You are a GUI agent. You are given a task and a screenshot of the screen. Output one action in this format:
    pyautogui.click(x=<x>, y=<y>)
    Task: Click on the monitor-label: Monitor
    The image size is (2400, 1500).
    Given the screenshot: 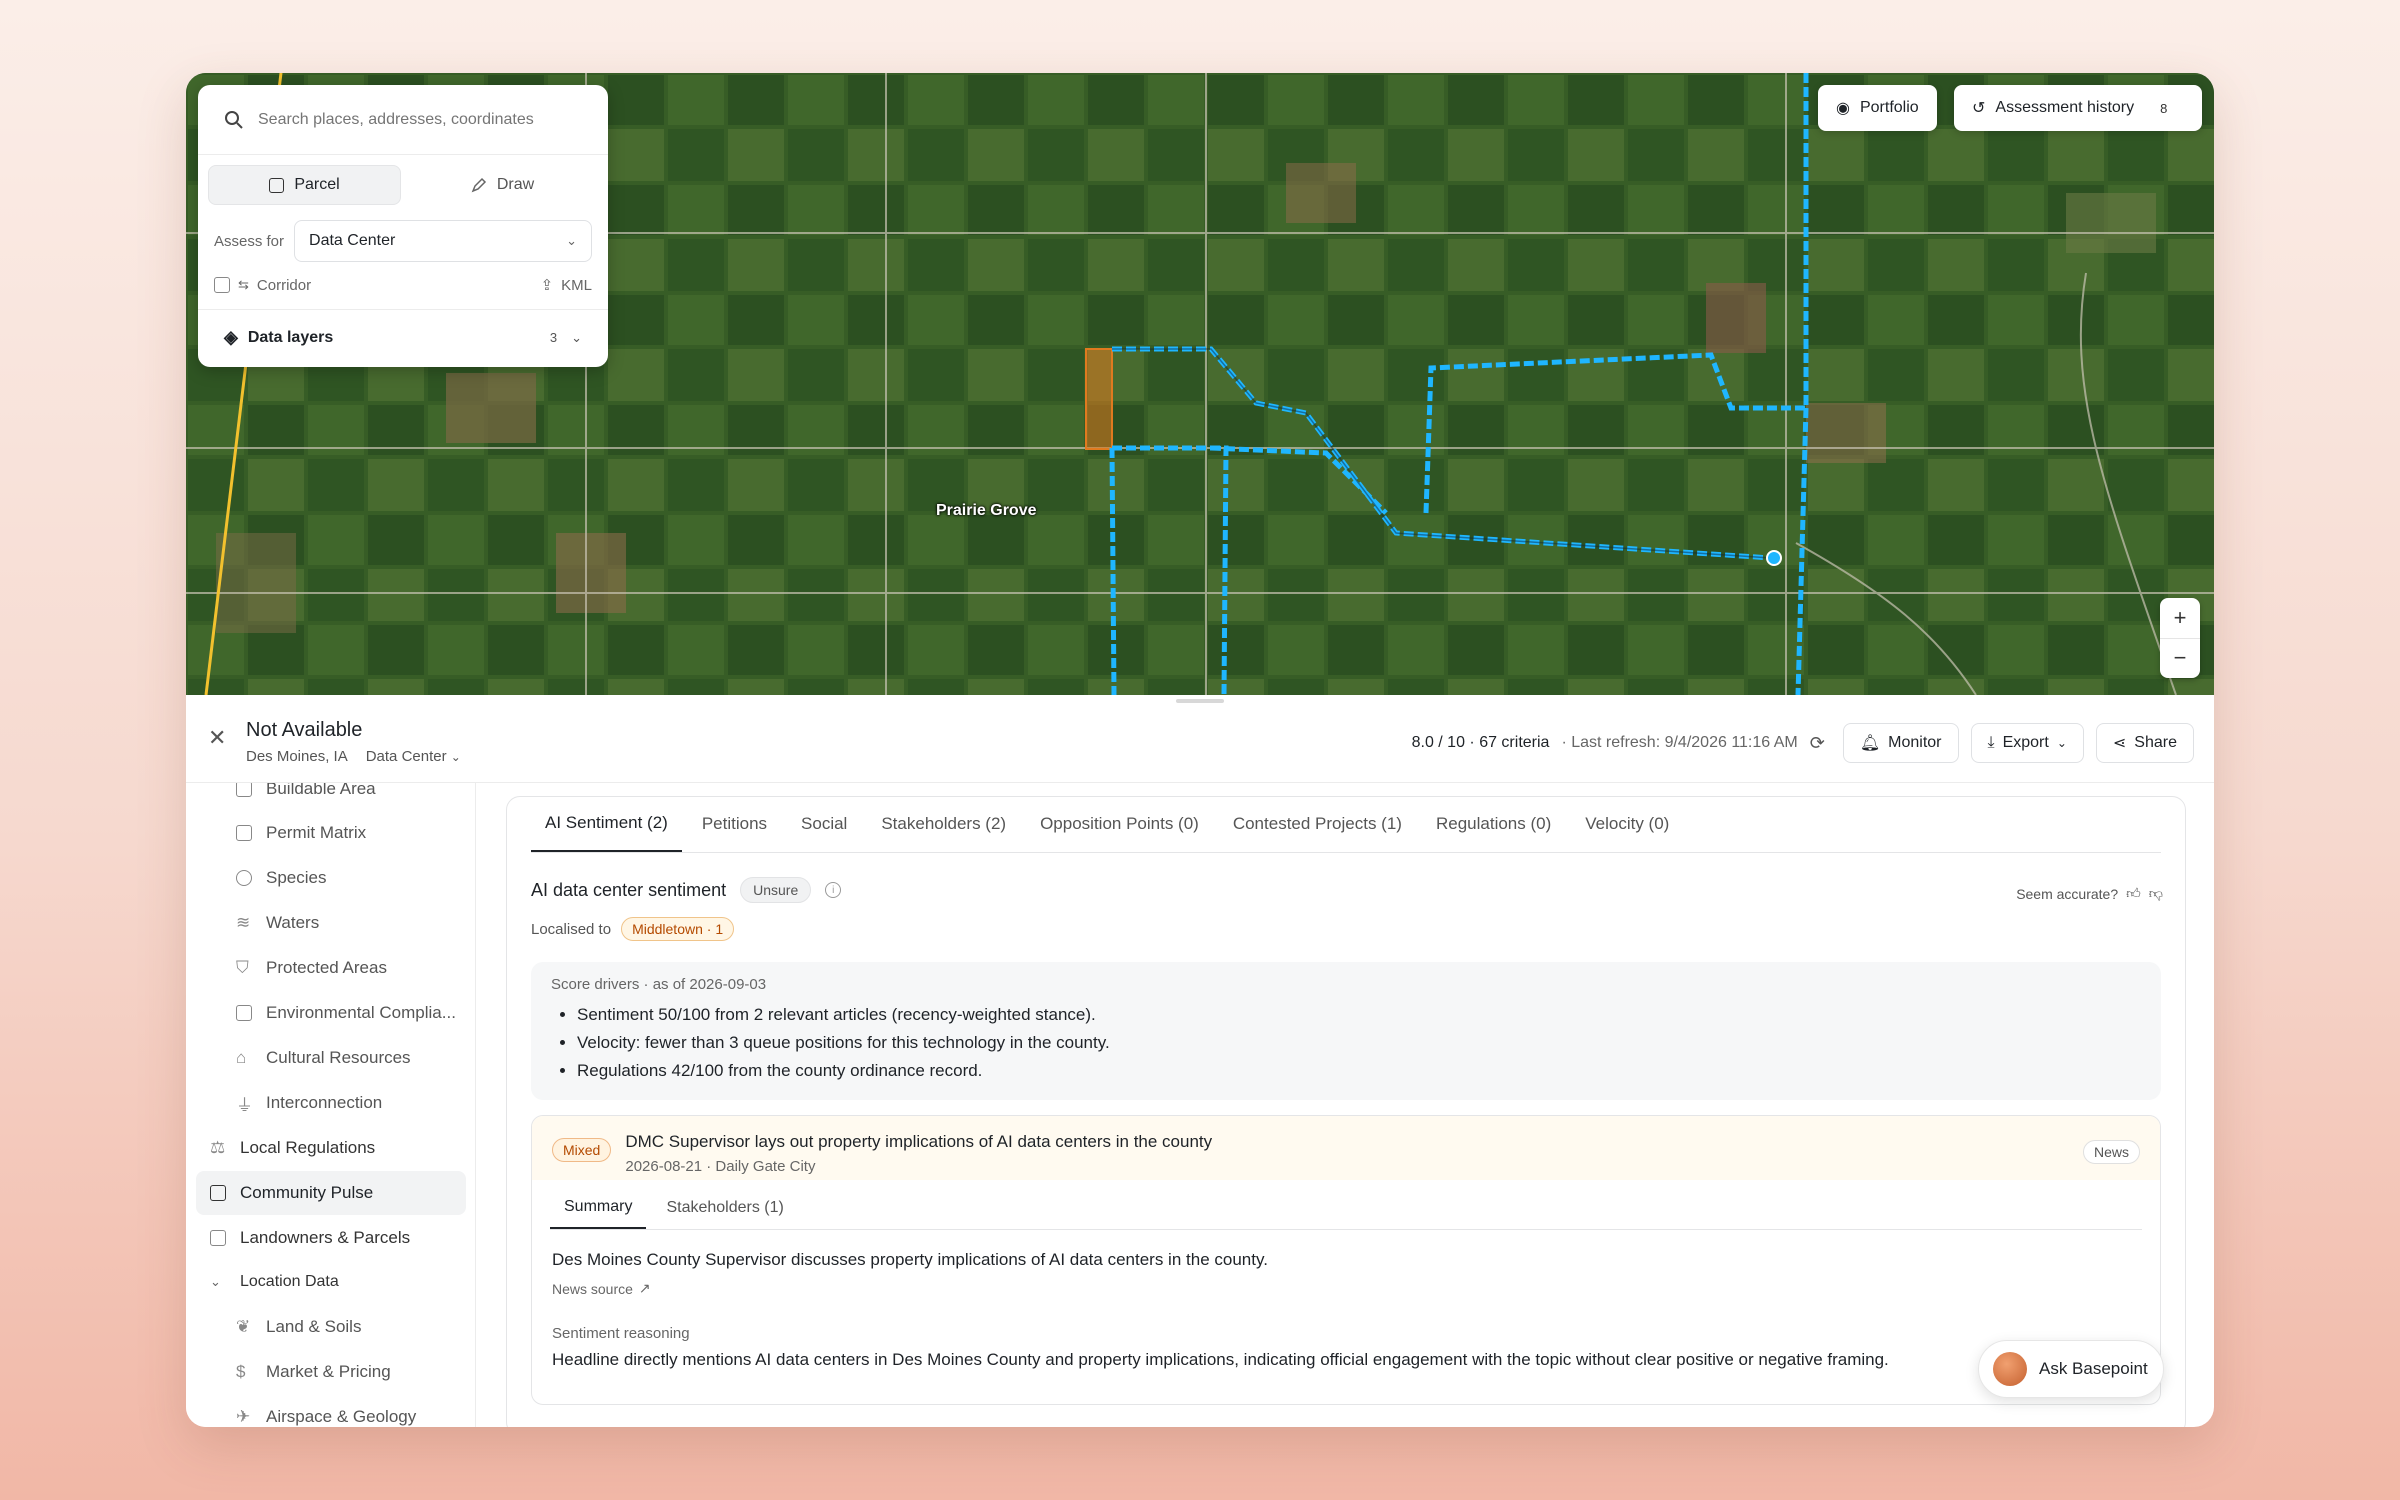 What is the action you would take?
    pyautogui.click(x=1915, y=742)
    